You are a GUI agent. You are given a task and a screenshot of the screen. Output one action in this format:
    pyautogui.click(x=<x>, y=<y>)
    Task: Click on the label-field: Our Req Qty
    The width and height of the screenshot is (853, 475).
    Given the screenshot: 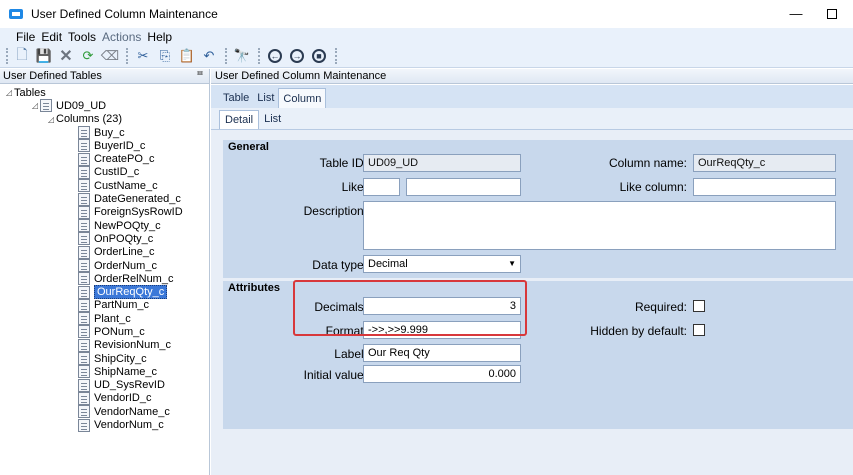 What is the action you would take?
    pyautogui.click(x=442, y=353)
    